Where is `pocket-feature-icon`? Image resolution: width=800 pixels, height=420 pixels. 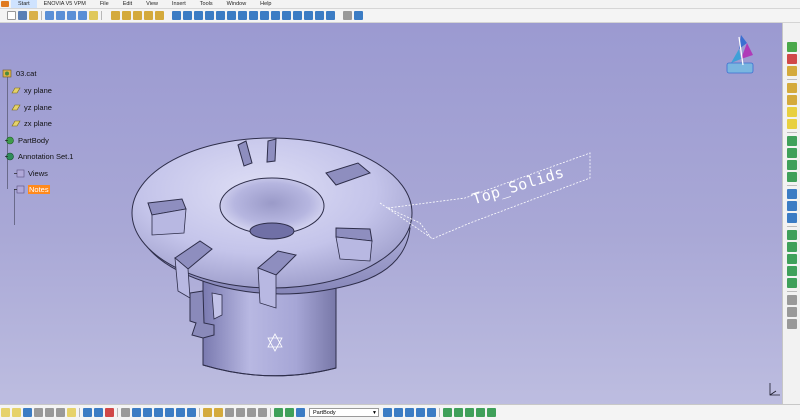
pocket-feature-icon is located at coordinates (791, 88).